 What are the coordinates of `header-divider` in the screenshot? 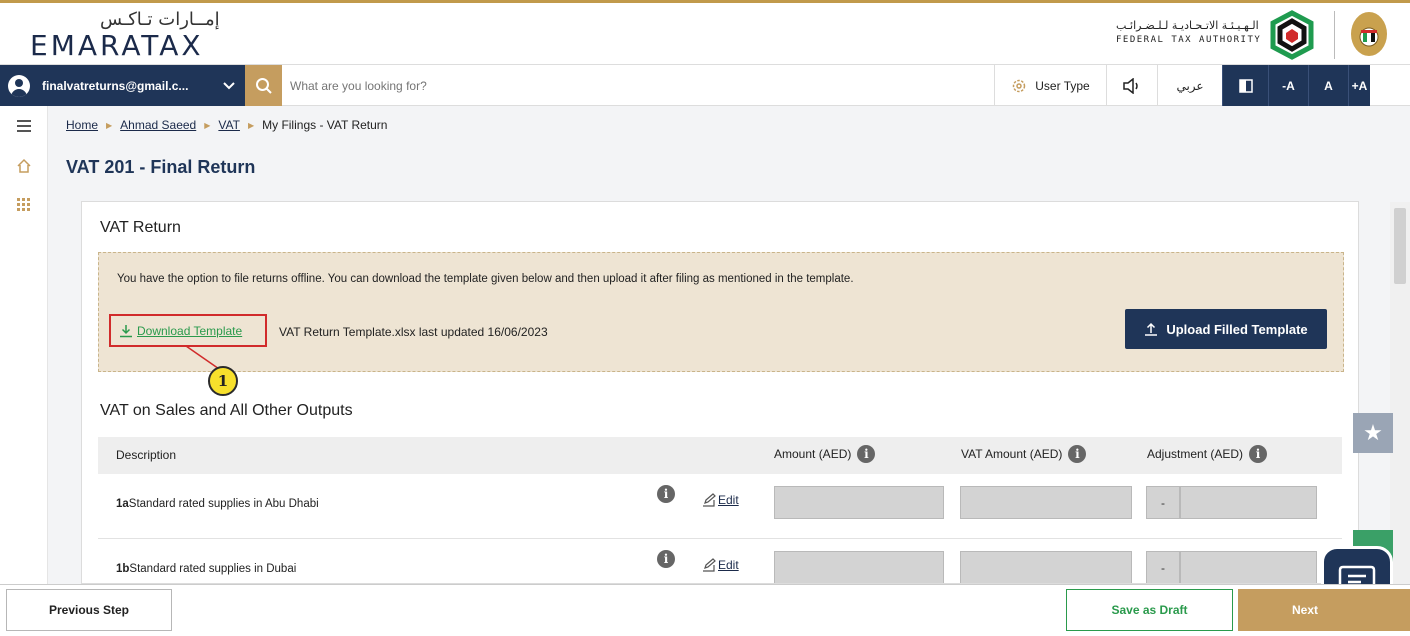 It's located at (1334, 35).